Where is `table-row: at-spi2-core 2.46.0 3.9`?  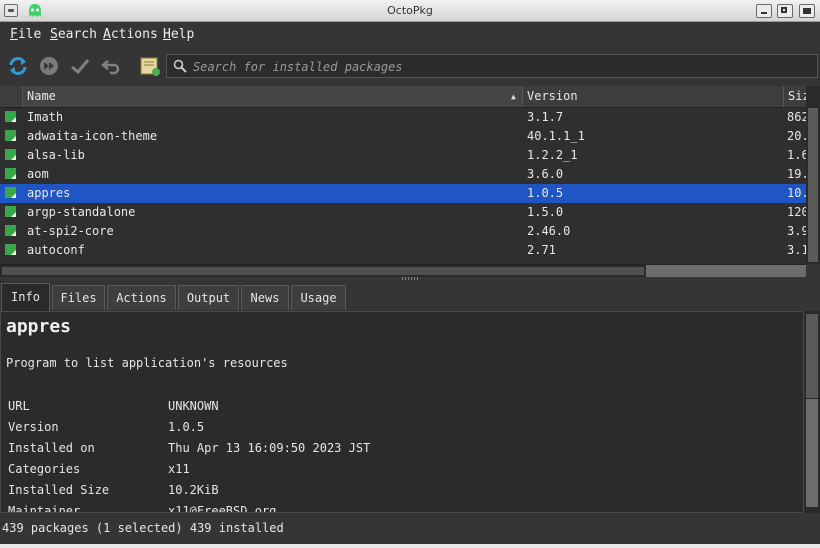 table-row: at-spi2-core 2.46.0 3.9 is located at coordinates (403, 231).